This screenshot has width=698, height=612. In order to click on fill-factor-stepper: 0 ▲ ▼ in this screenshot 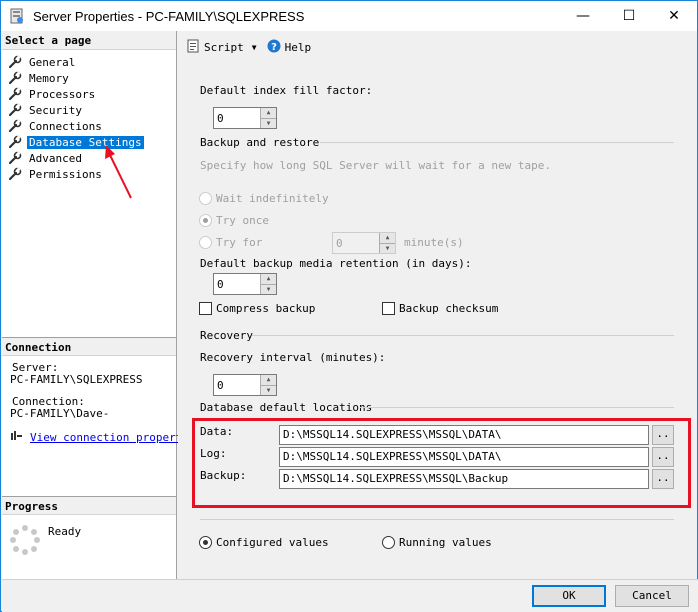, I will do `click(245, 118)`.